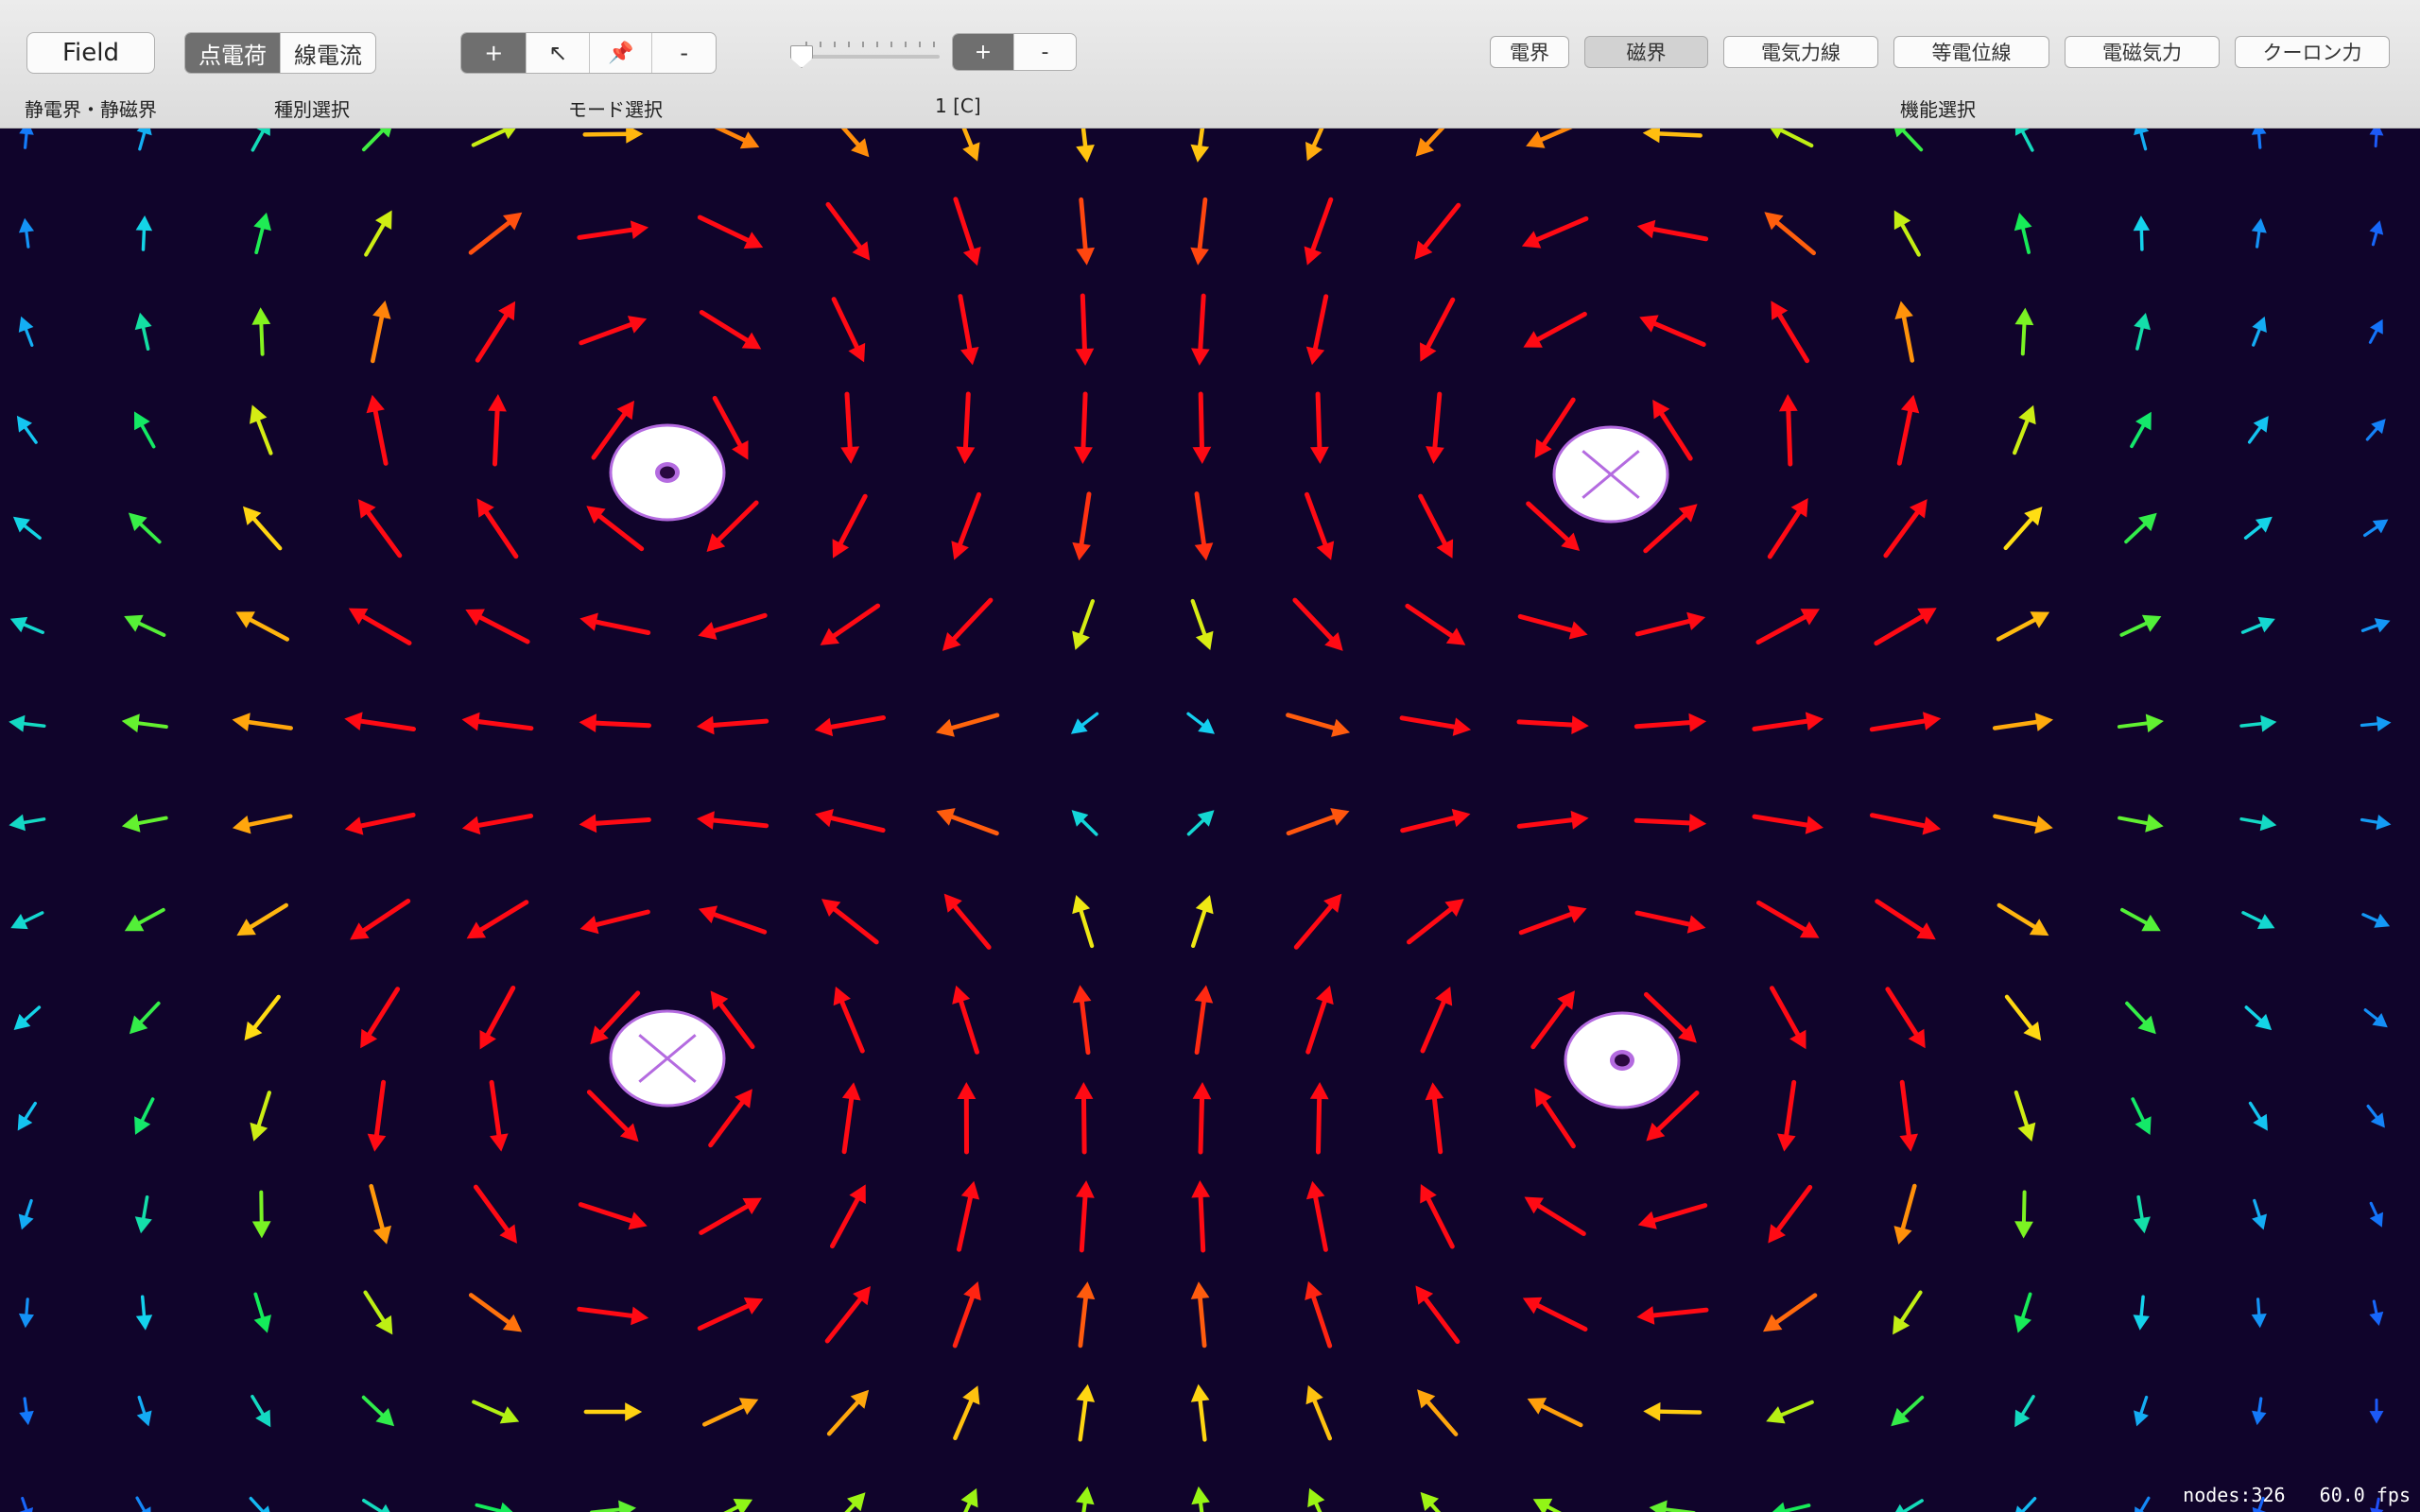 Image resolution: width=2420 pixels, height=1512 pixels. What do you see at coordinates (801, 56) in the screenshot?
I see `slider-knob` at bounding box center [801, 56].